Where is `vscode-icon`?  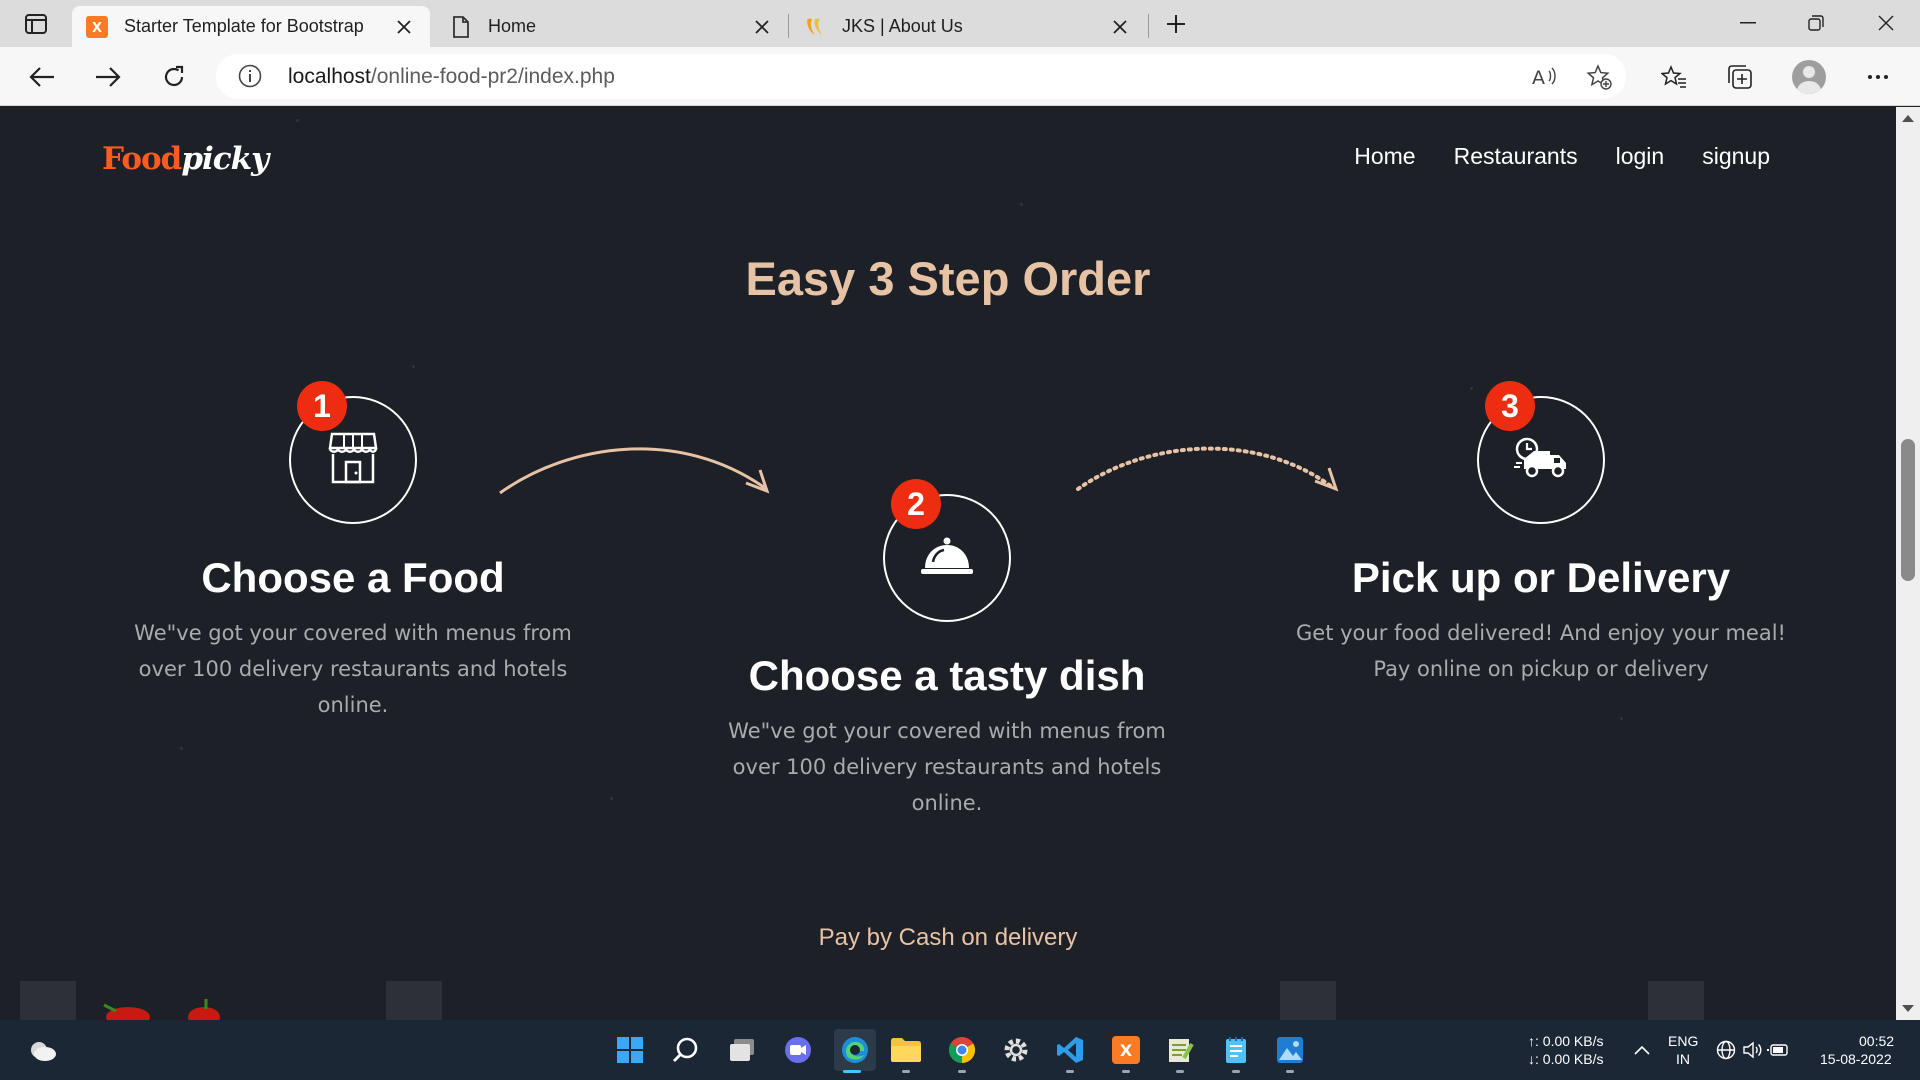
vscode-icon is located at coordinates (1070, 1050).